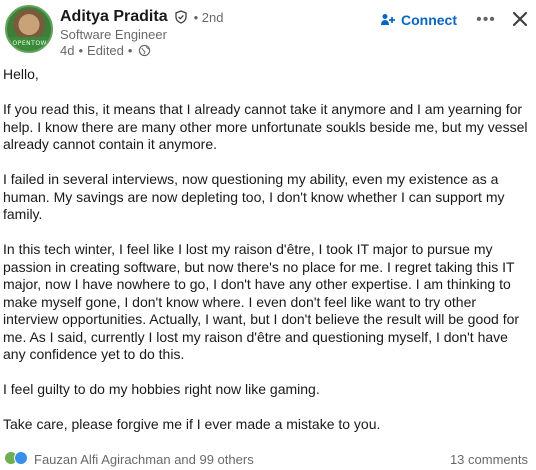  I want to click on connect-label: Connect, so click(429, 20).